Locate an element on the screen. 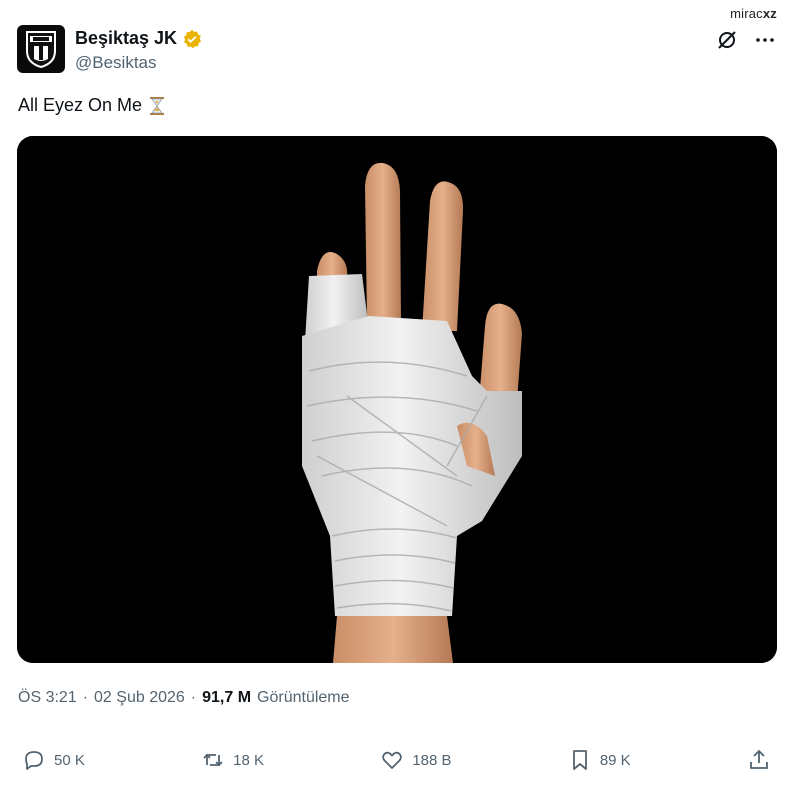 Image resolution: width=793 pixels, height=795 pixels. display-name: Beşiktaş JK is located at coordinates (126, 38).